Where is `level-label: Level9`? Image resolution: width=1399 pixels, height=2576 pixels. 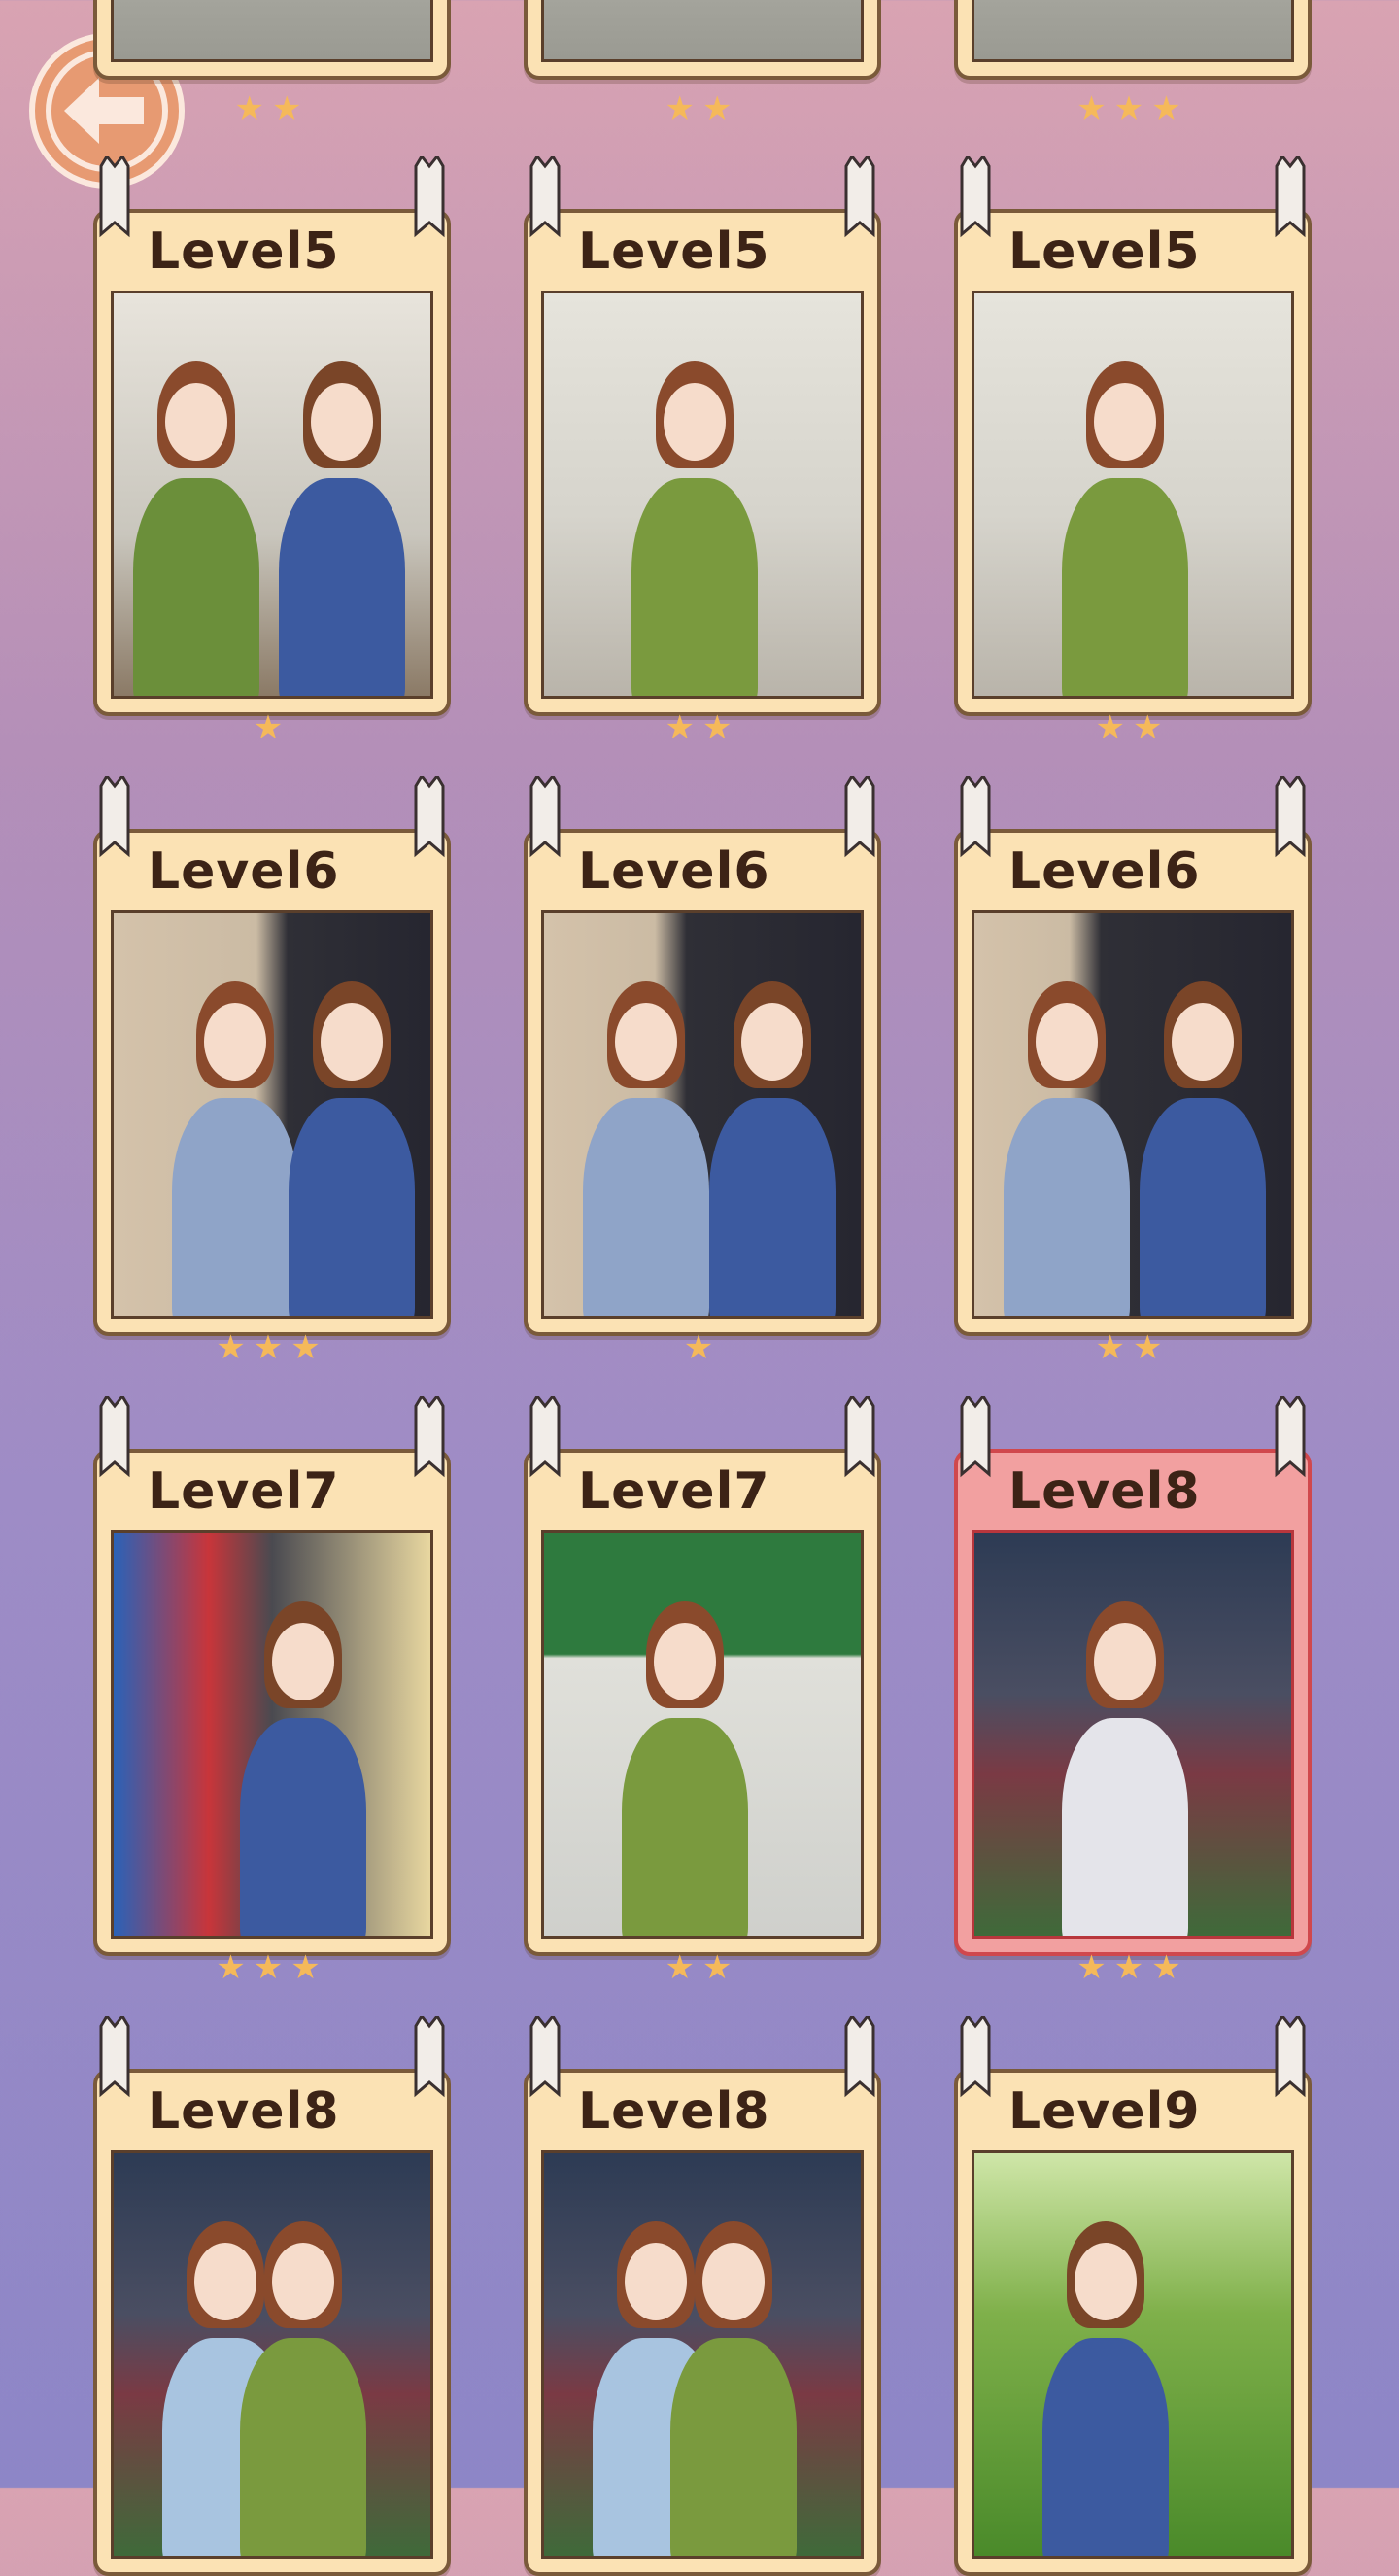
level-label: Level9 is located at coordinates (1104, 2111).